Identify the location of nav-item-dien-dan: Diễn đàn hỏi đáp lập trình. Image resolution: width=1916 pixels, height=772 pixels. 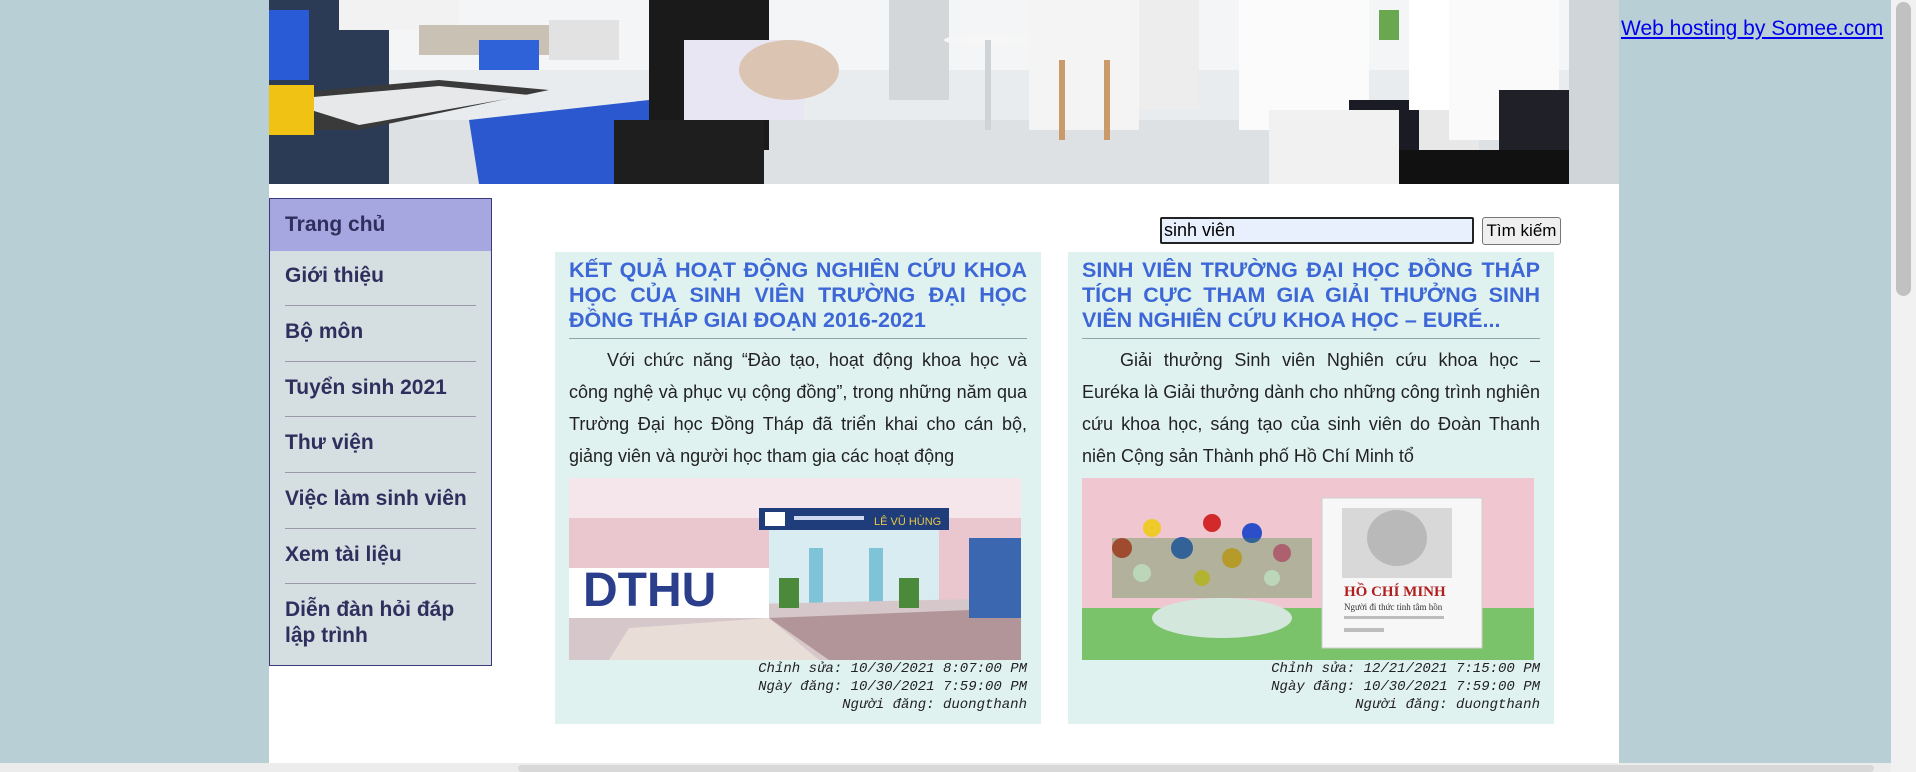
(370, 623).